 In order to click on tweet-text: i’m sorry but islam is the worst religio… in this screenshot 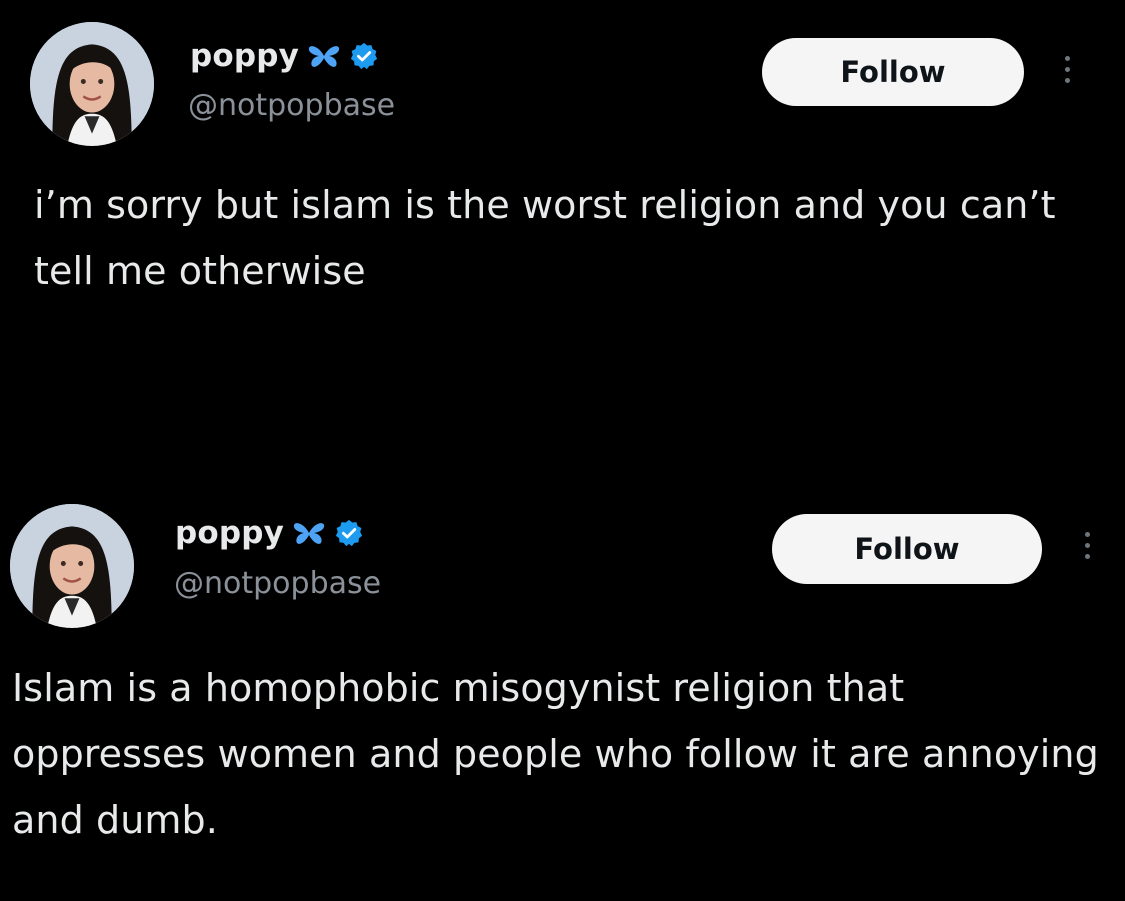, I will do `click(545, 238)`.